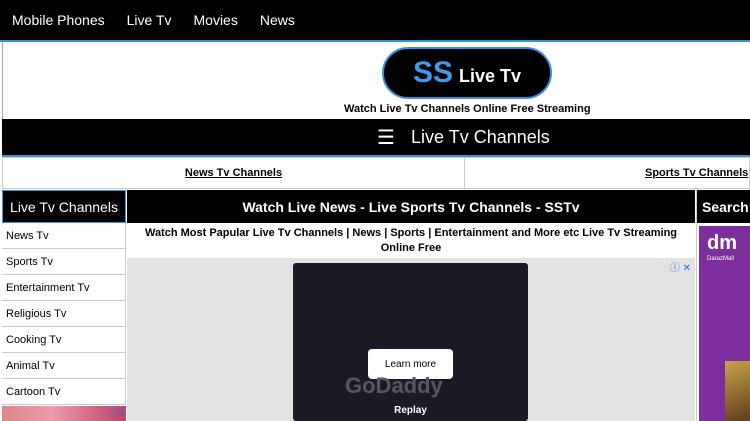 The image size is (750, 421). I want to click on ad-player: Learn more GoDaddy Replay, so click(410, 342).